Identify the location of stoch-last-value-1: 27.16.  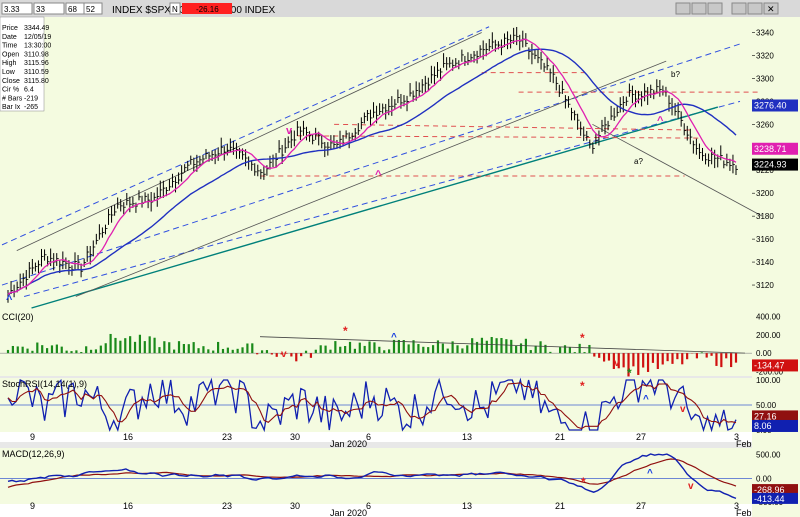
(765, 416).